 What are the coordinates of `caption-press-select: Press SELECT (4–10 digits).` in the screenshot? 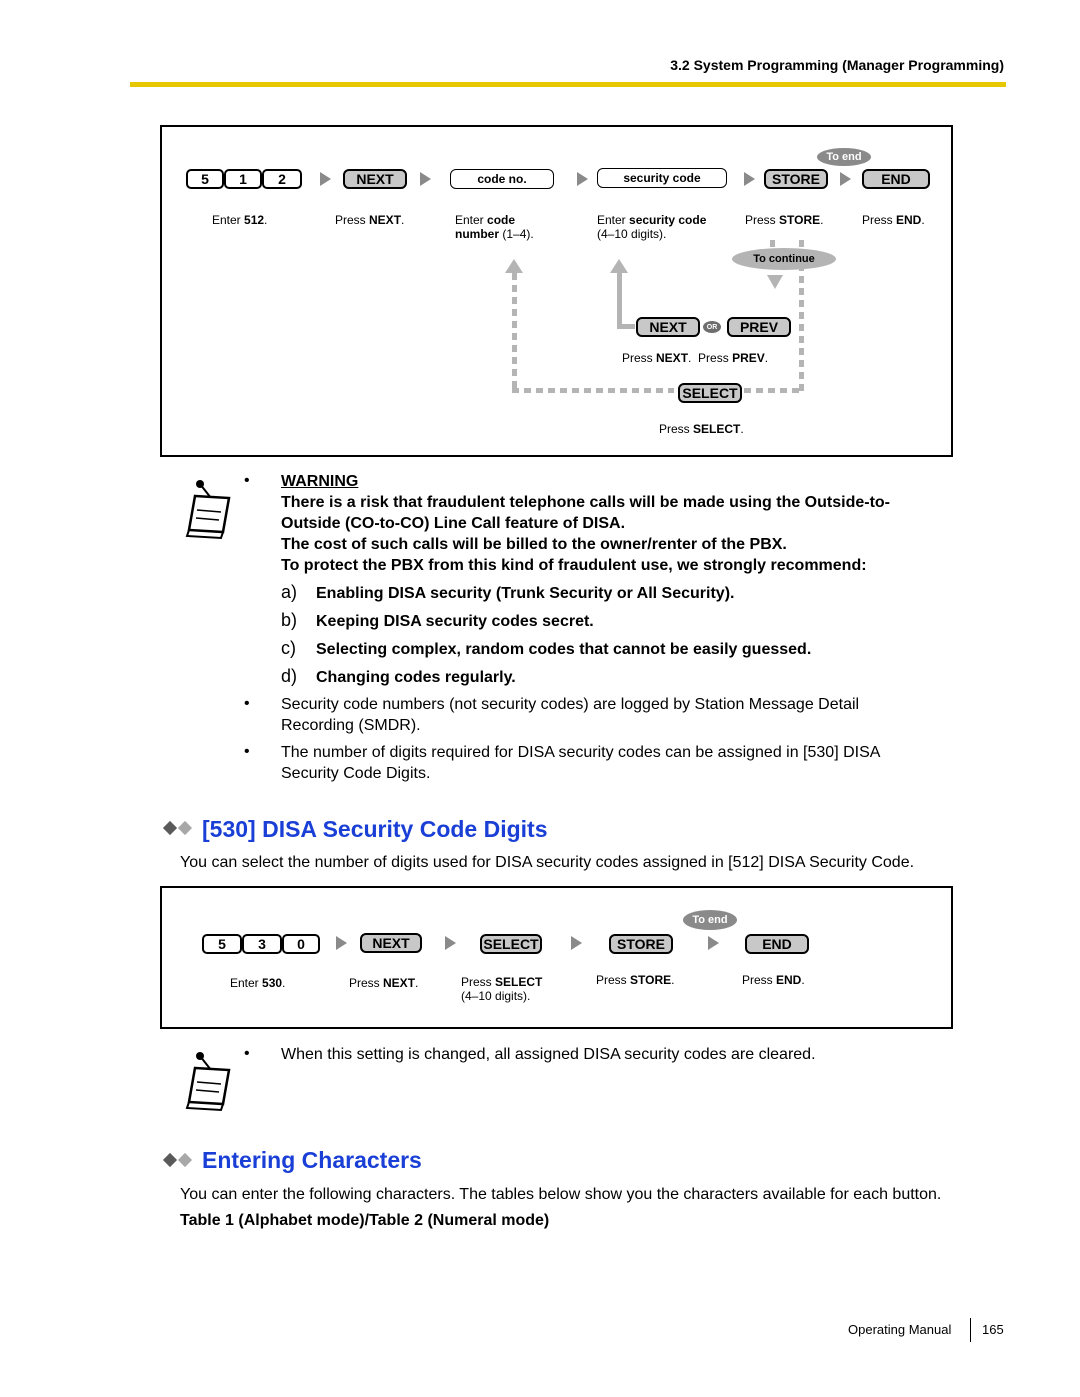 It's located at (501, 989).